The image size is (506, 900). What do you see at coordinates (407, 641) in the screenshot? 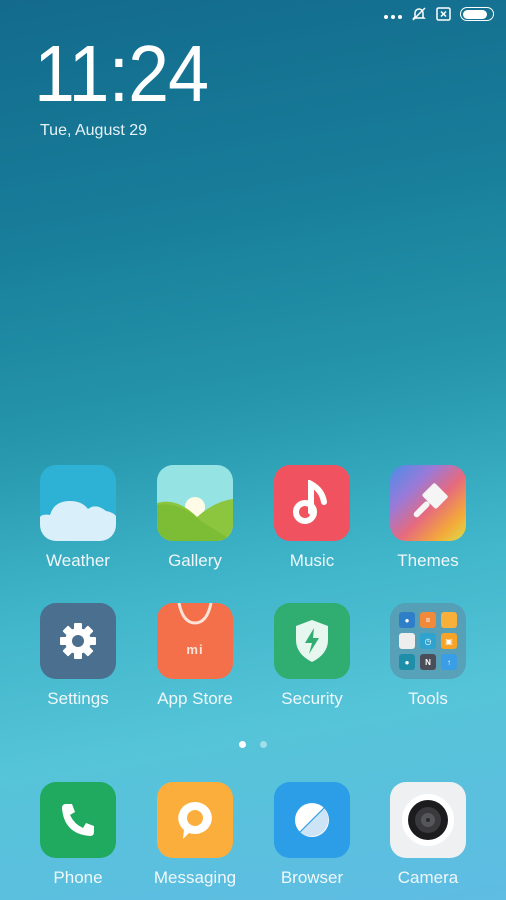
I see `email-mini-icon` at bounding box center [407, 641].